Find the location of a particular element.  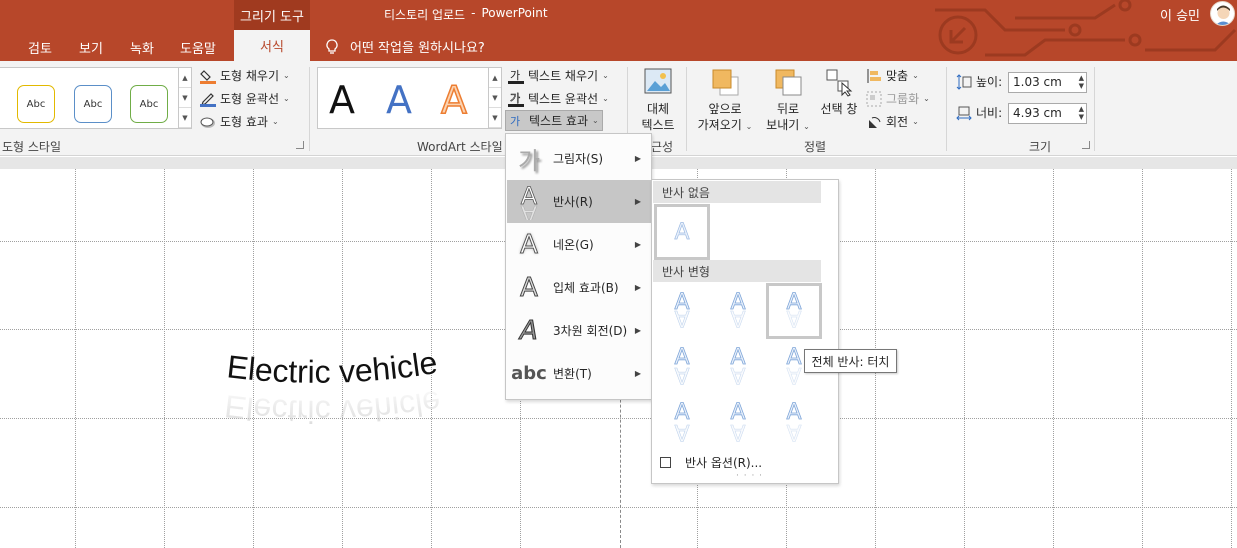

shape-style-gallery: Abc Abc Abc ▲ ▼ ▼ is located at coordinates (96, 98).